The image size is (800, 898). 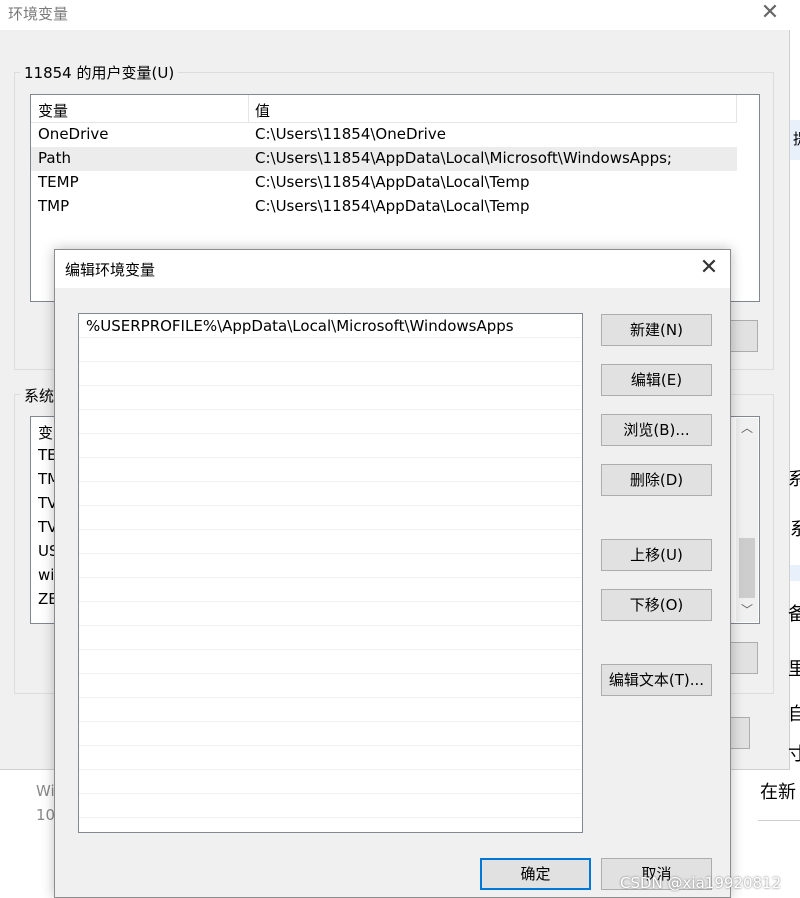 What do you see at coordinates (46, 575) in the screenshot?
I see `sys-var-name: wi` at bounding box center [46, 575].